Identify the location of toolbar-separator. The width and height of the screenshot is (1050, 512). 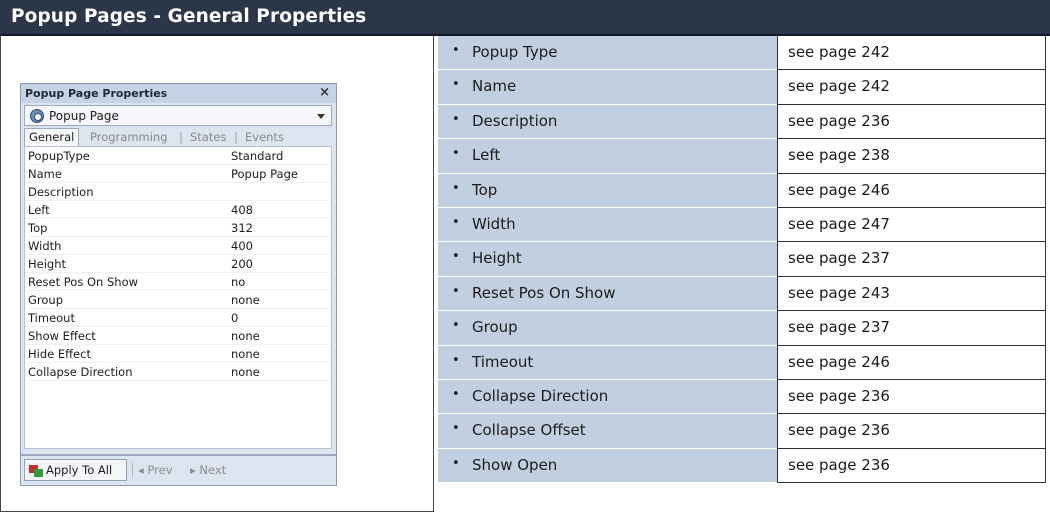
(132, 470).